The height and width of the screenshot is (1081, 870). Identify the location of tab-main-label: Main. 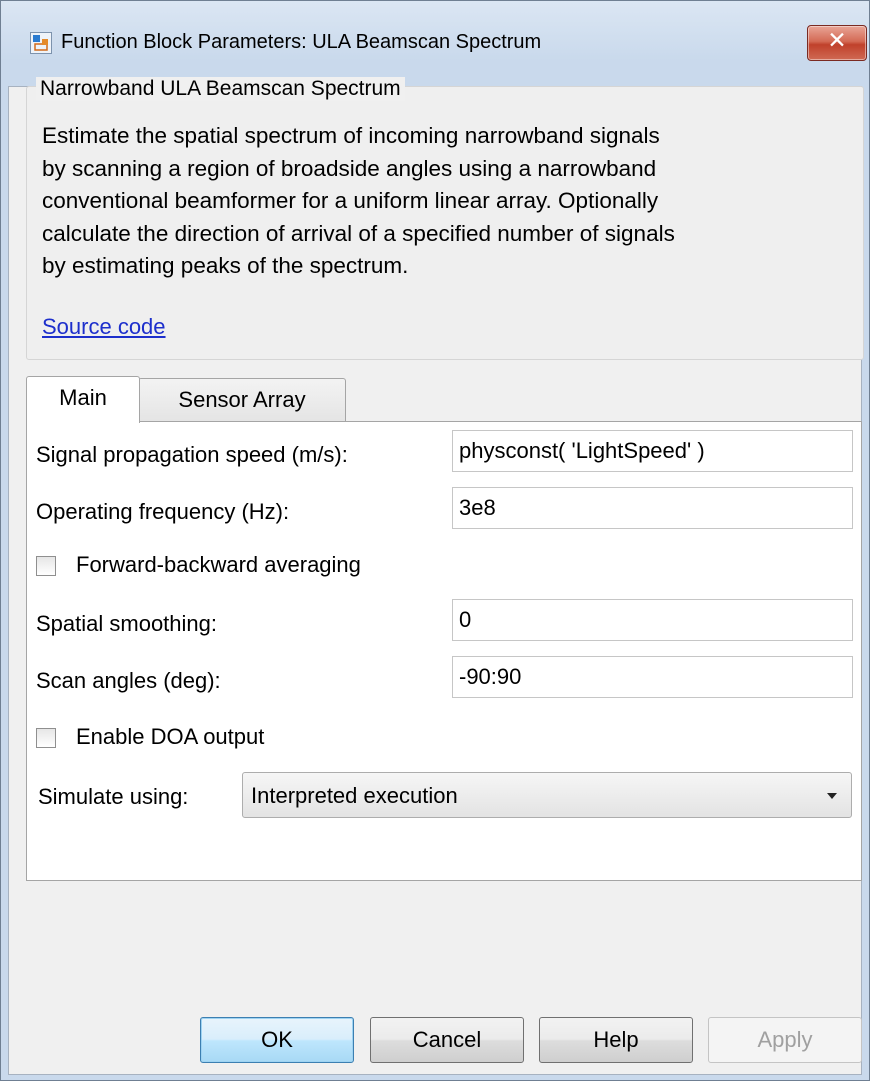
(83, 397).